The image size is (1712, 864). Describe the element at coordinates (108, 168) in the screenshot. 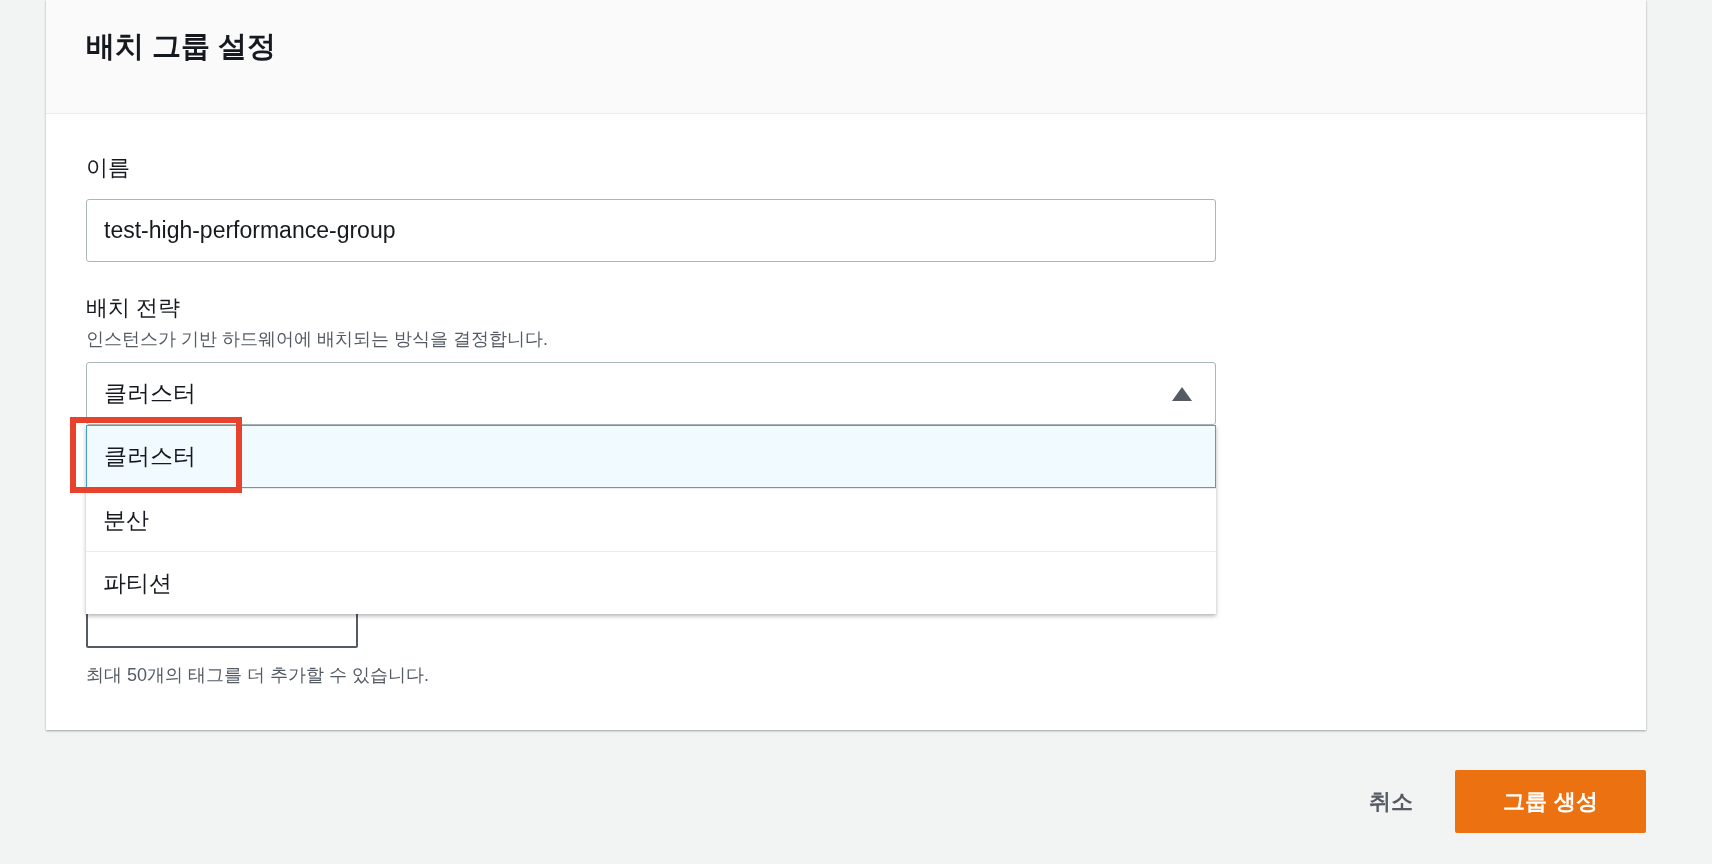

I see `field-label: 이름` at that location.